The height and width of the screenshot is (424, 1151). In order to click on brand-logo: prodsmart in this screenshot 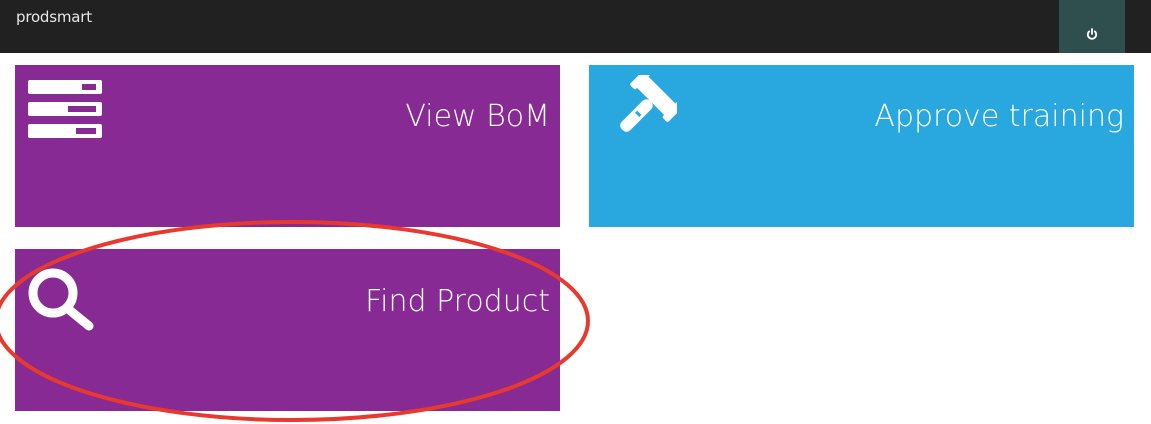, I will do `click(54, 17)`.